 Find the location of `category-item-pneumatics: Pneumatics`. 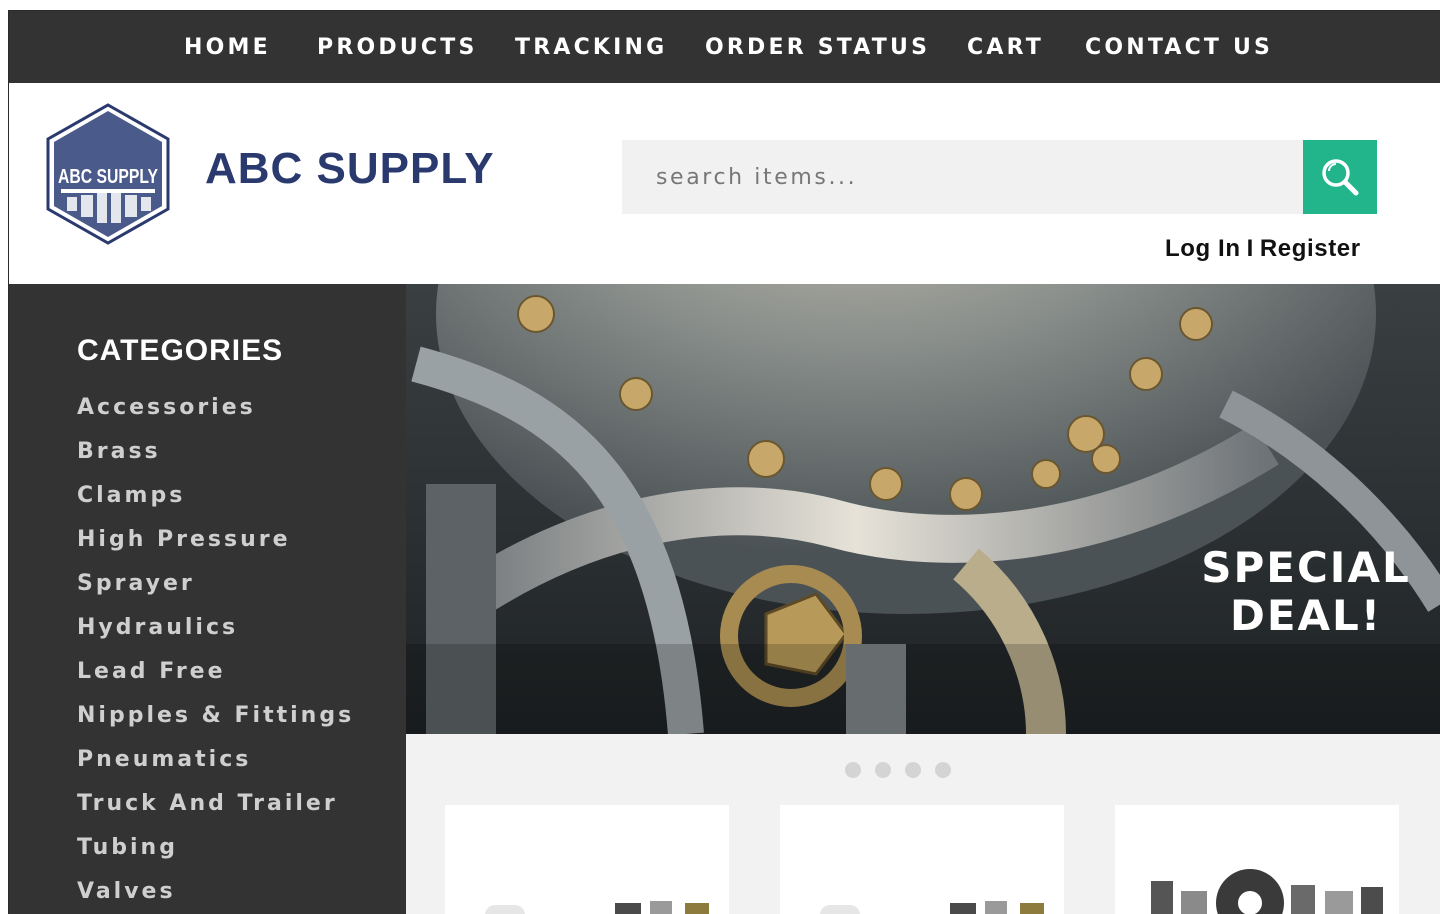

category-item-pneumatics: Pneumatics is located at coordinates (215, 768).